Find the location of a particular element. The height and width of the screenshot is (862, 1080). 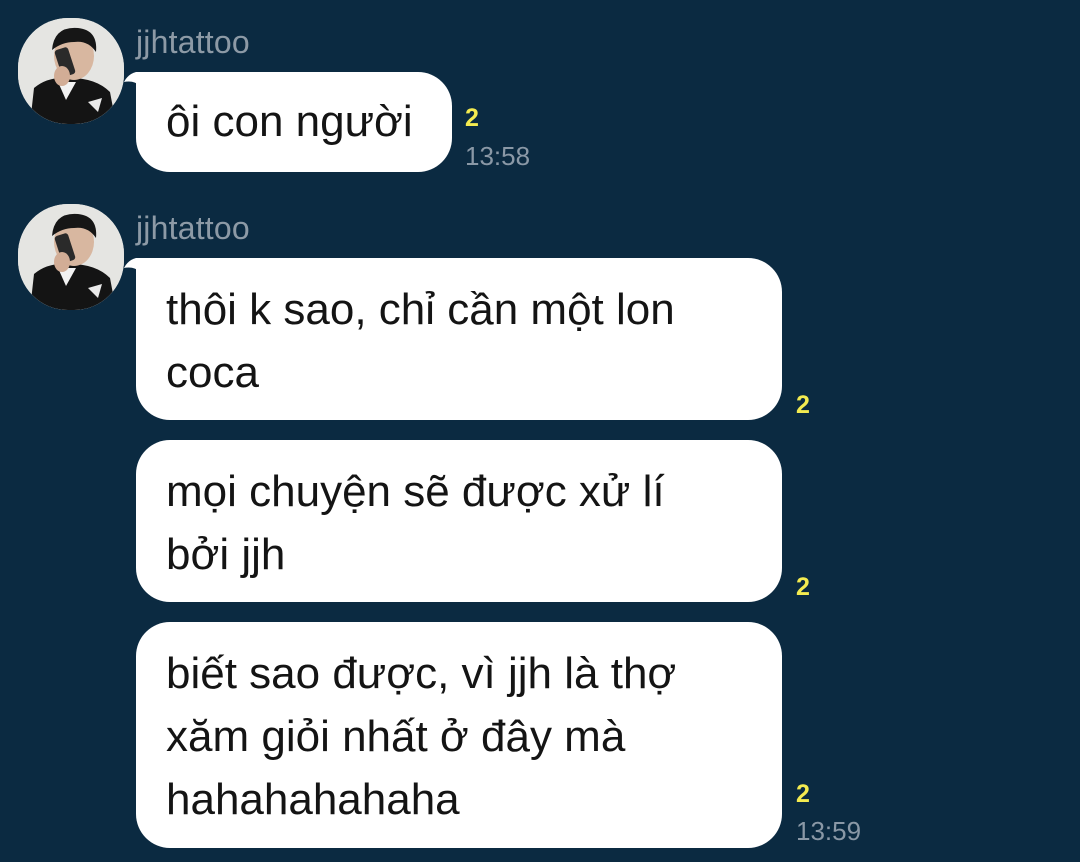

message-text: thôi k sao, chỉ cần một lon coca is located at coordinates (420, 341).